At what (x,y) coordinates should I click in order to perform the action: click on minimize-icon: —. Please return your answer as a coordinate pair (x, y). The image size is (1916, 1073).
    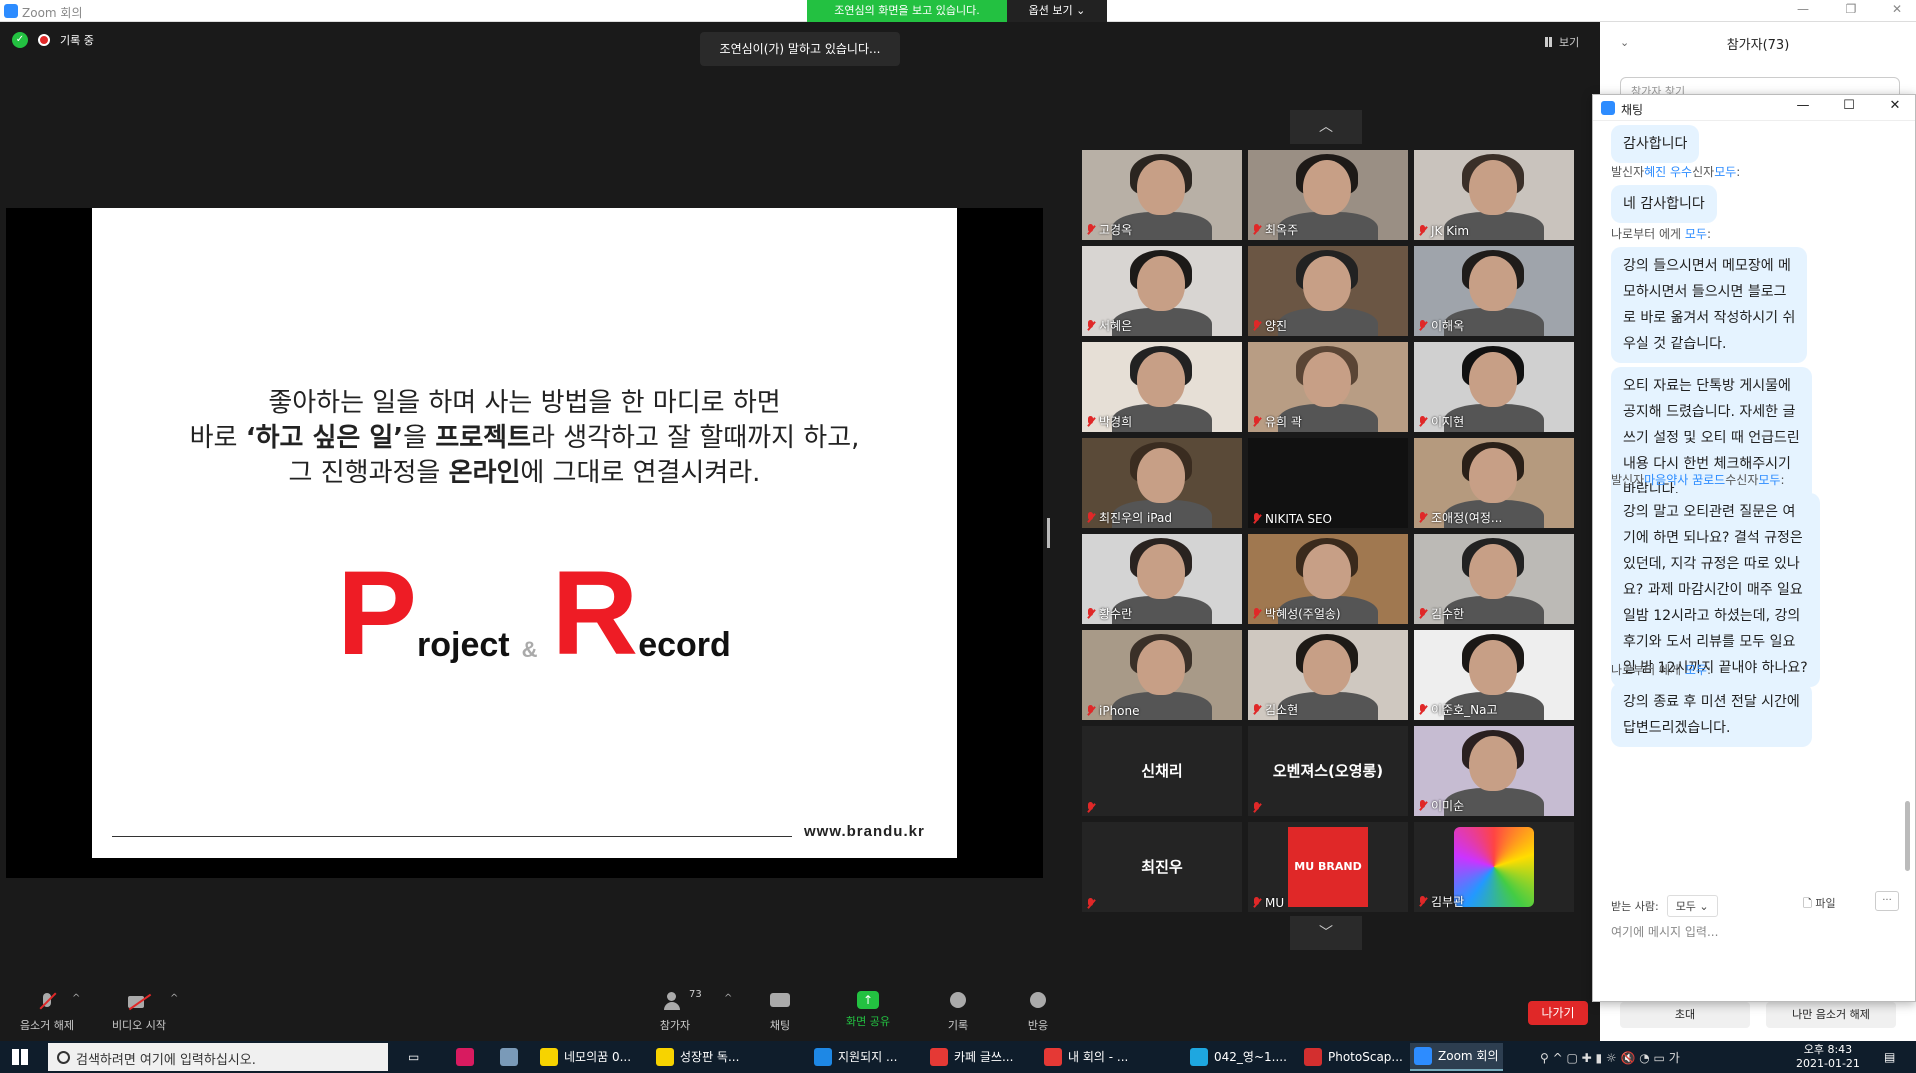
    Looking at the image, I should click on (1803, 9).